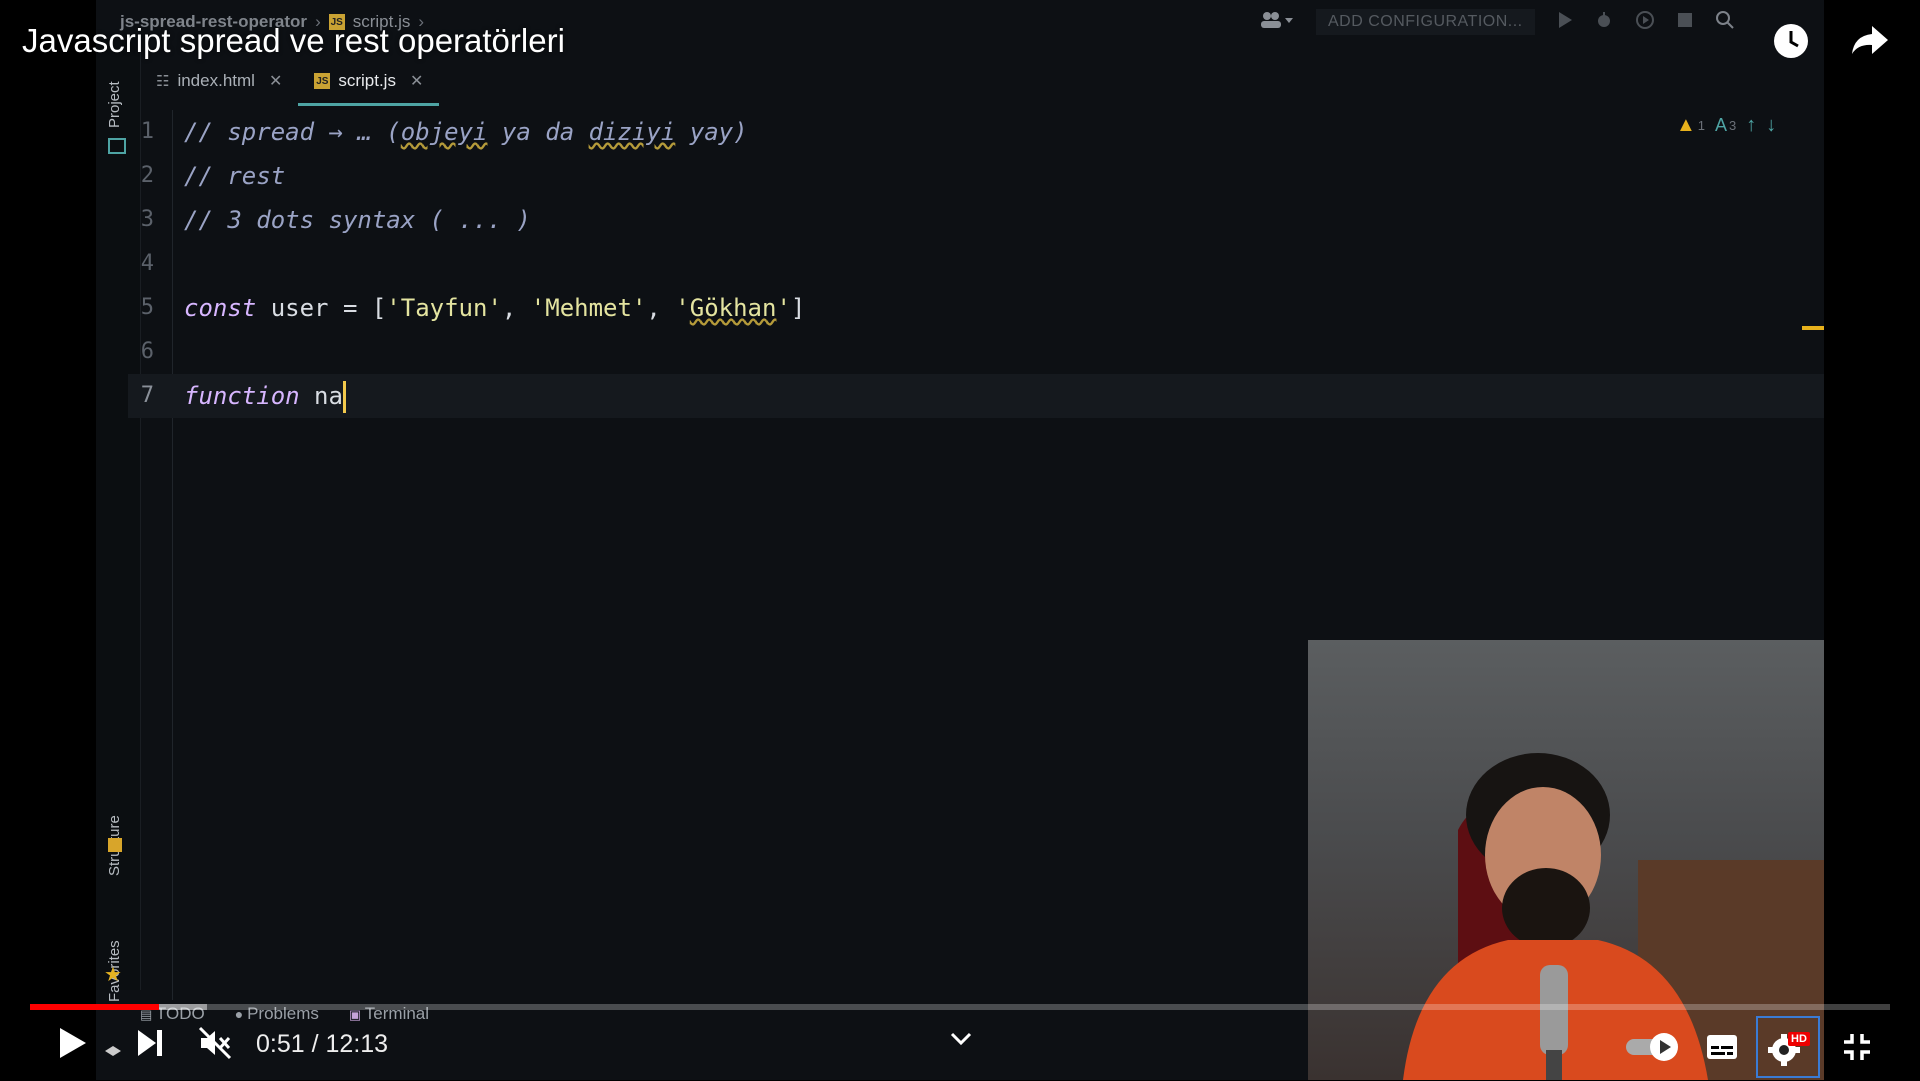 The width and height of the screenshot is (1920, 1081). I want to click on webcam-overlay, so click(1566, 860).